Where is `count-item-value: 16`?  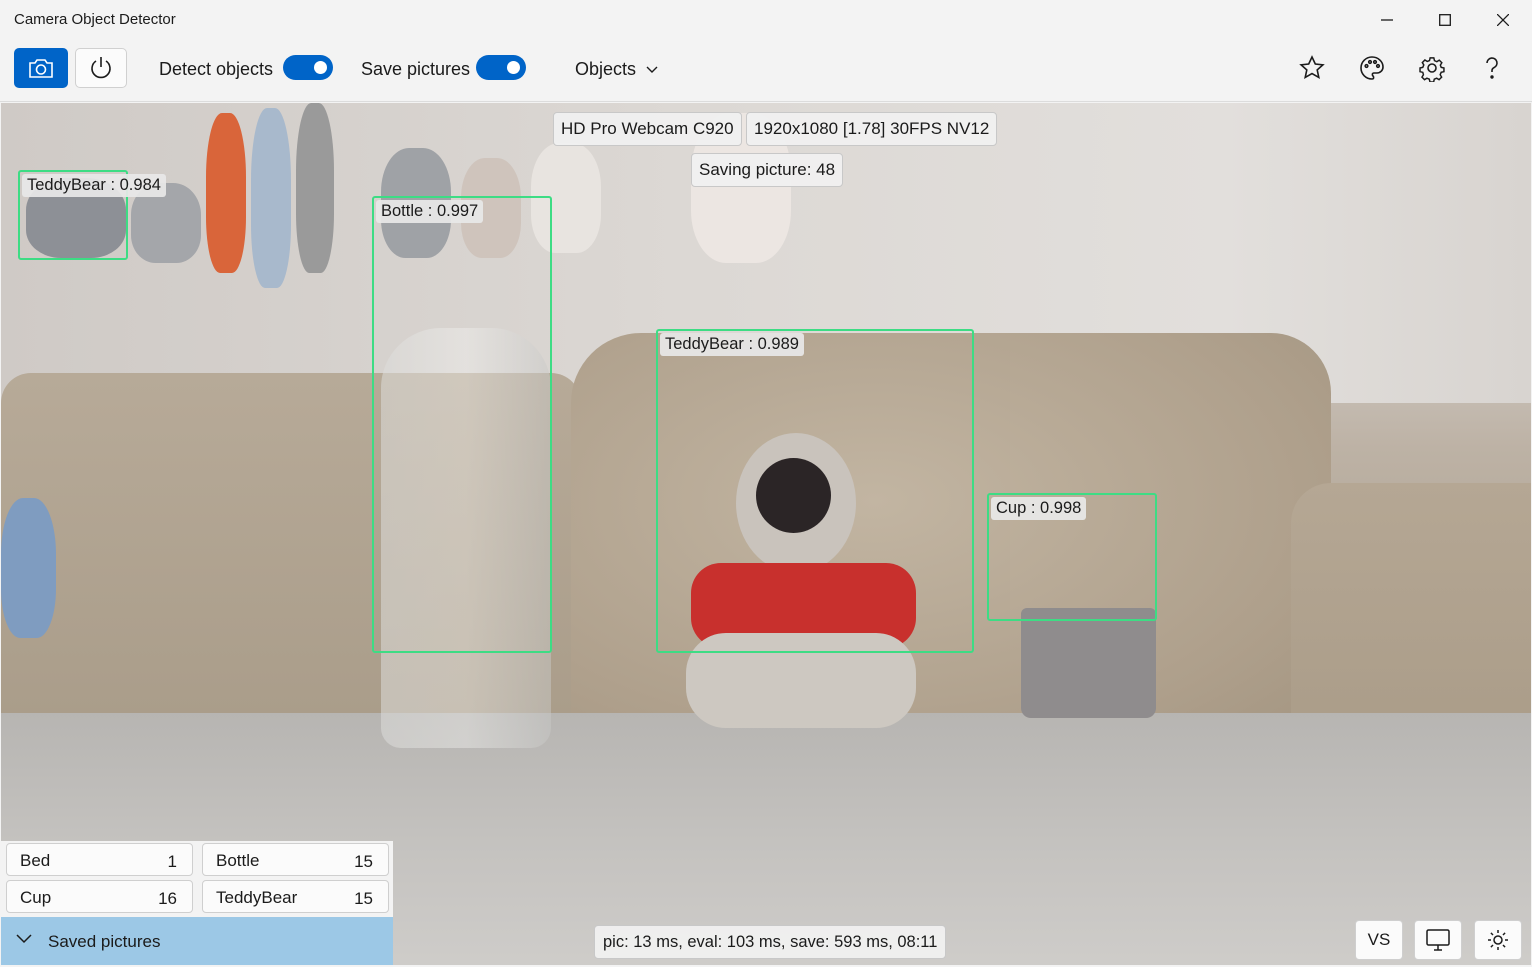
count-item-value: 16 is located at coordinates (167, 898).